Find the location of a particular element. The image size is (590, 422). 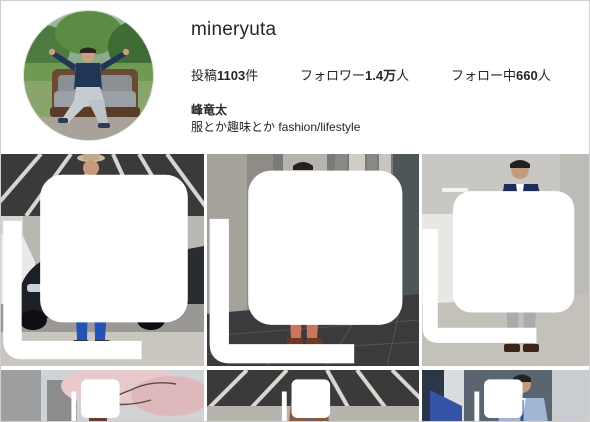

profile-avatar is located at coordinates (88, 75).